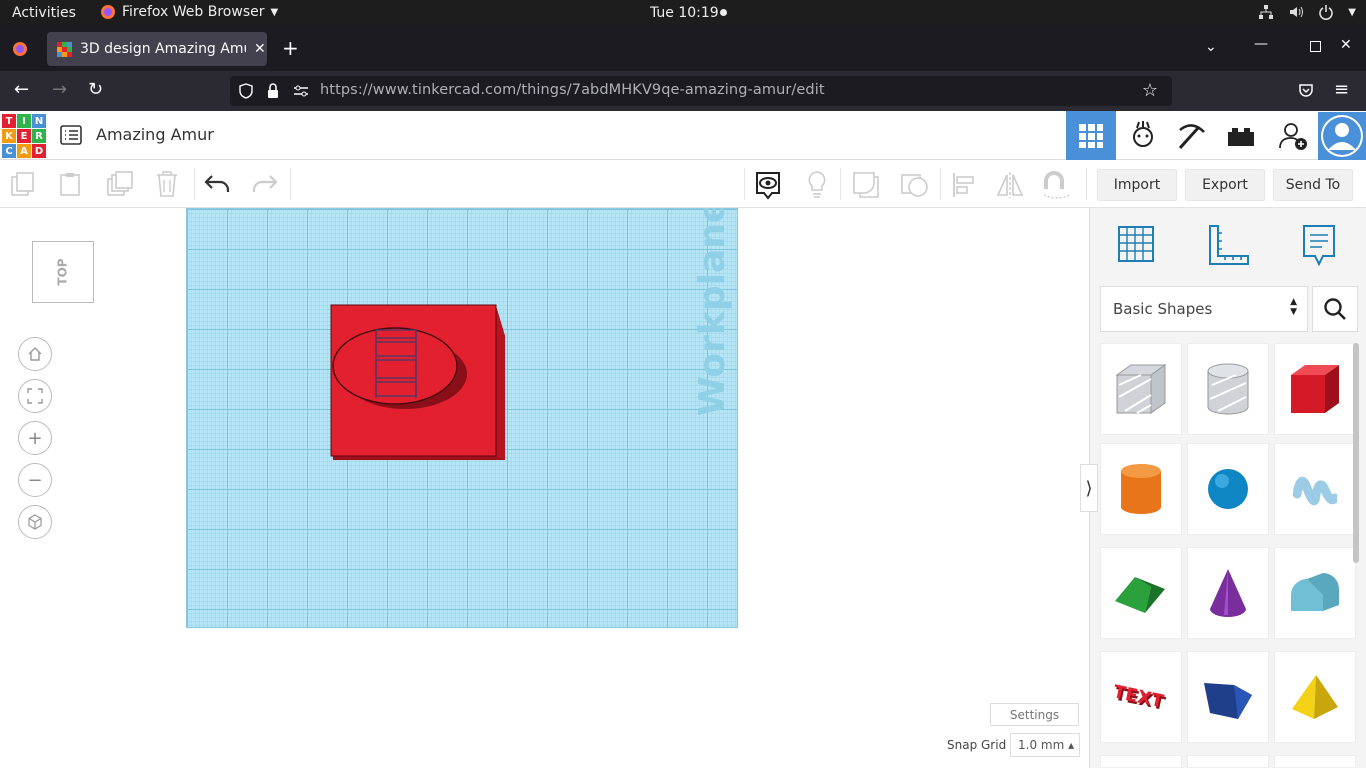 This screenshot has width=1366, height=768. I want to click on shape-tile-cylinder, so click(1141, 489).